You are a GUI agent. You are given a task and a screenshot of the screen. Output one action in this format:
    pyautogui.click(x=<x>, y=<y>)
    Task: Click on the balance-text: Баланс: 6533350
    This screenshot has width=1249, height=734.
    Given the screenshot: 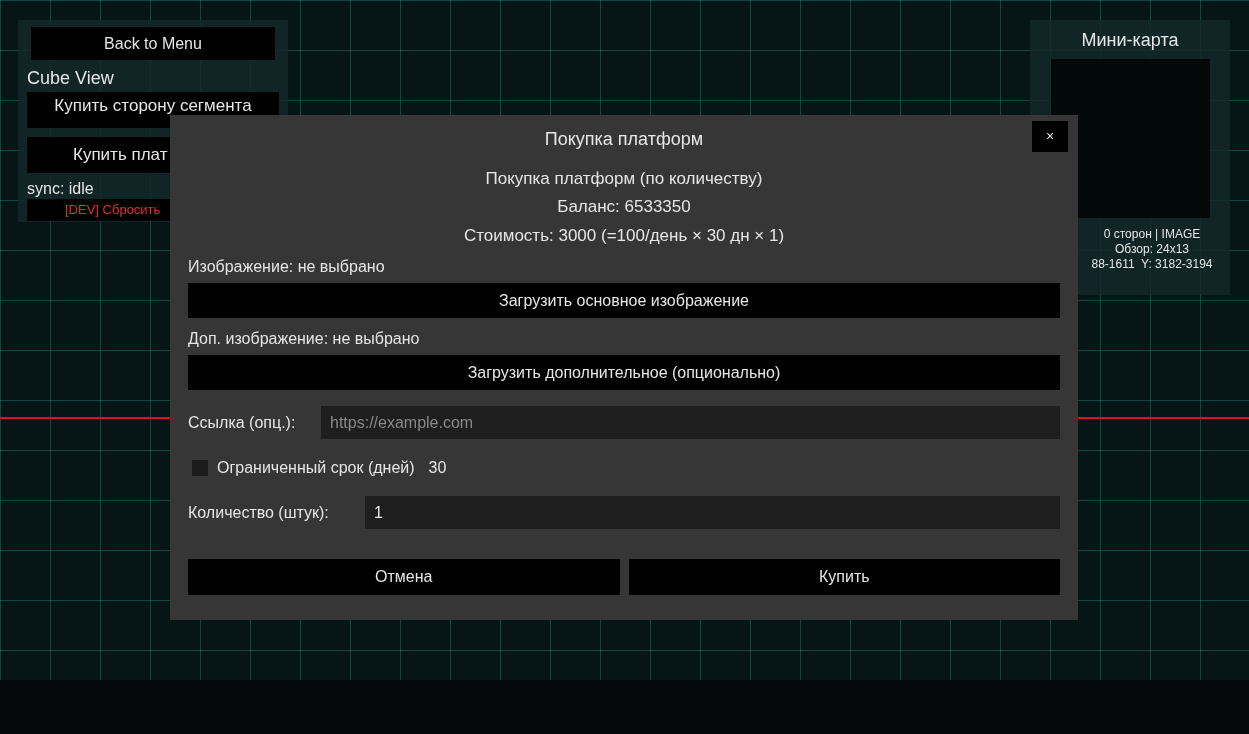 What is the action you would take?
    pyautogui.click(x=624, y=207)
    